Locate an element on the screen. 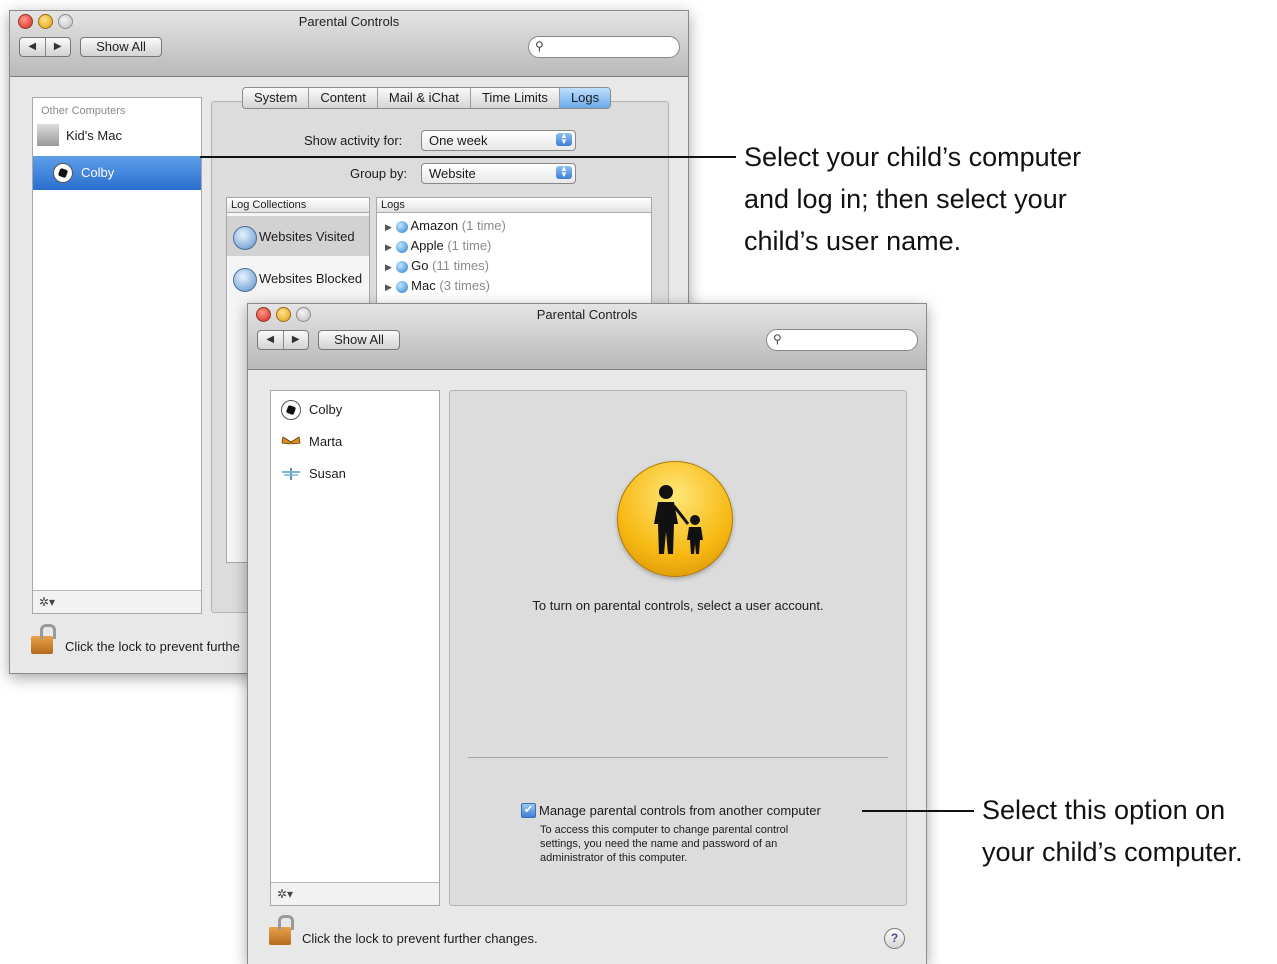  tab-system: System is located at coordinates (276, 98).